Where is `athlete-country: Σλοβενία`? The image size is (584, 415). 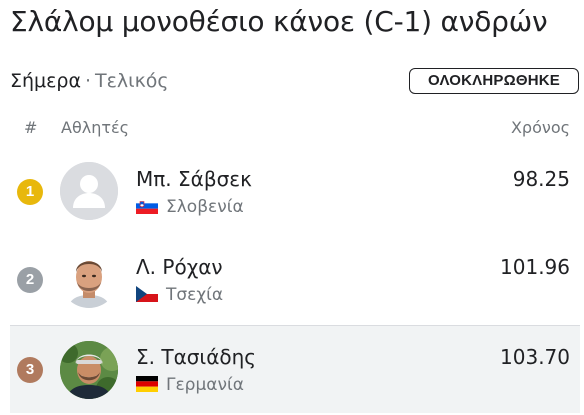
athlete-country: Σλοβενία is located at coordinates (190, 207).